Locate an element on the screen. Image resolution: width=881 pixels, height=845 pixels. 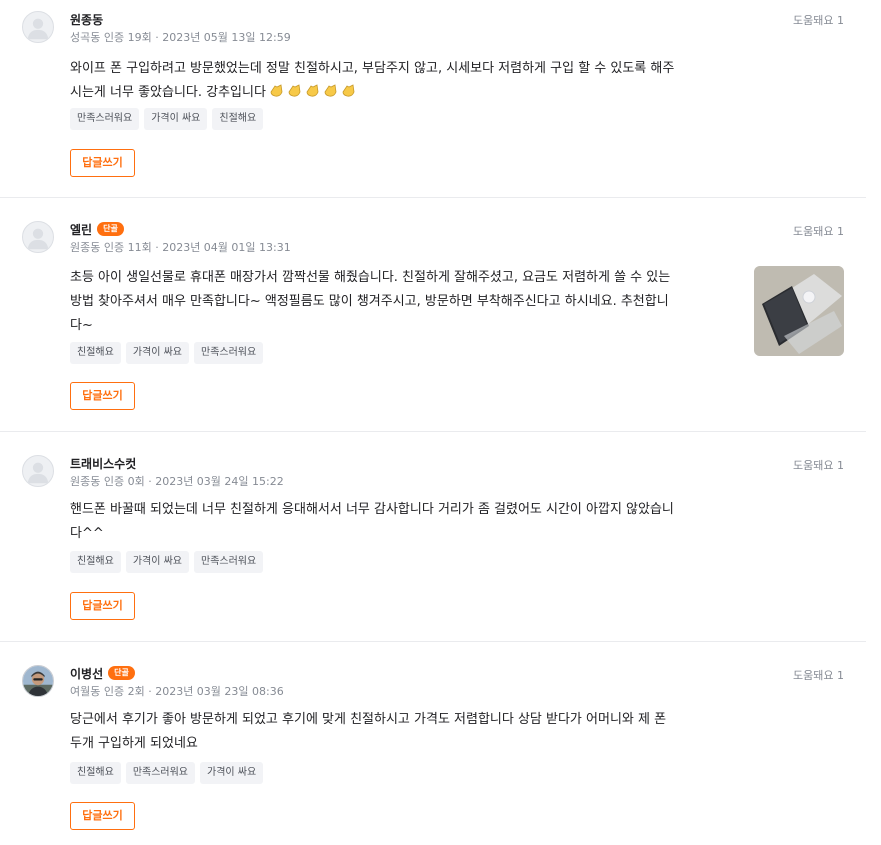
nickname: 이병선 is located at coordinates (86, 673).